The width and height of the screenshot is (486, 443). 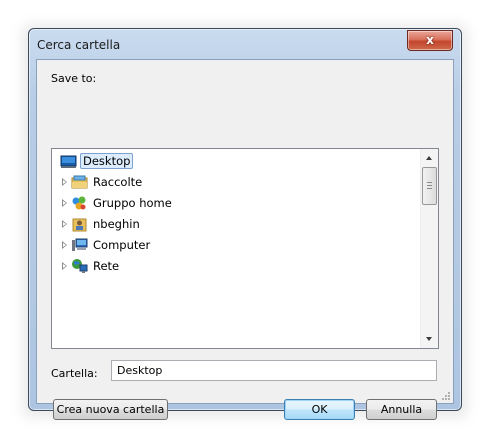 I want to click on close-icon: x, so click(x=430, y=40).